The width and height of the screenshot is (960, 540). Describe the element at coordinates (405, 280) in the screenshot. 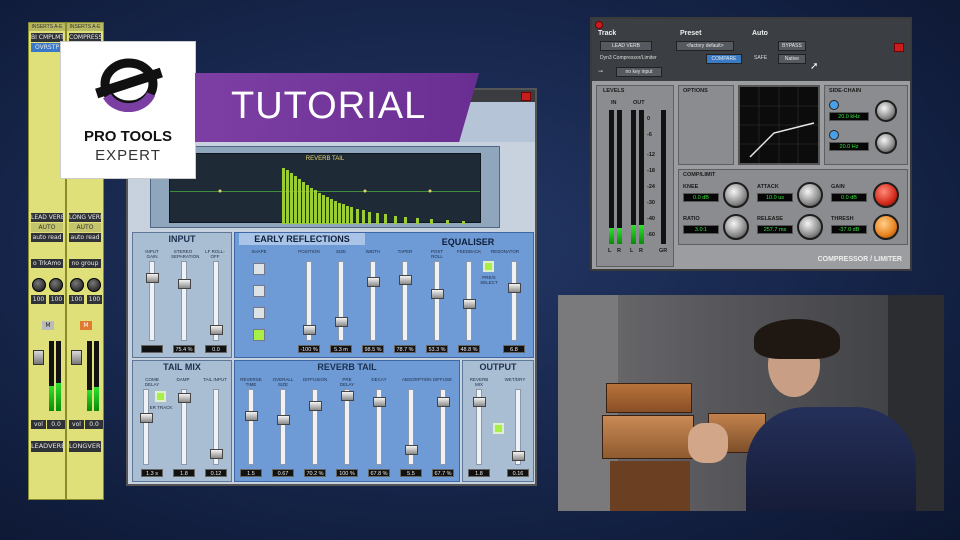

I see `taper-slider` at that location.